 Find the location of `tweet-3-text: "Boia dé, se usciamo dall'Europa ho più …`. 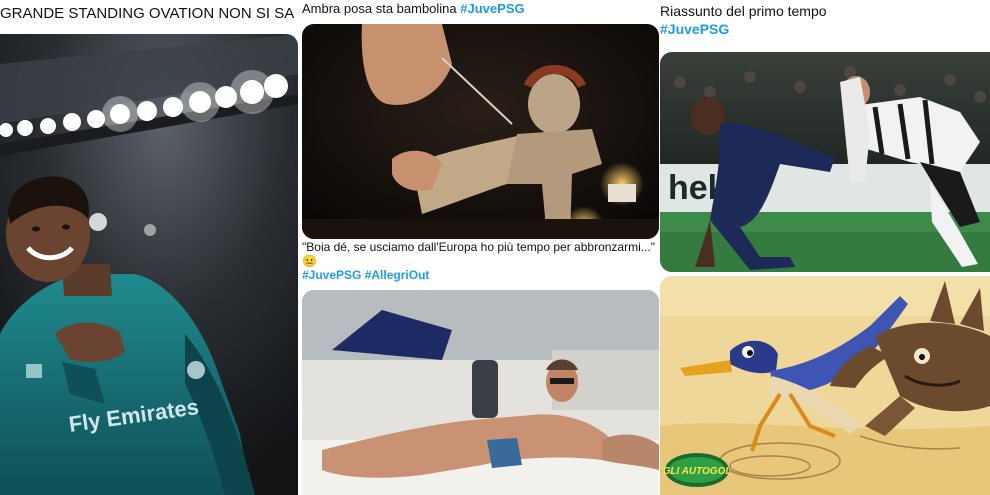

tweet-3-text: "Boia dé, se usciamo dall'Europa ho più … is located at coordinates (479, 247).